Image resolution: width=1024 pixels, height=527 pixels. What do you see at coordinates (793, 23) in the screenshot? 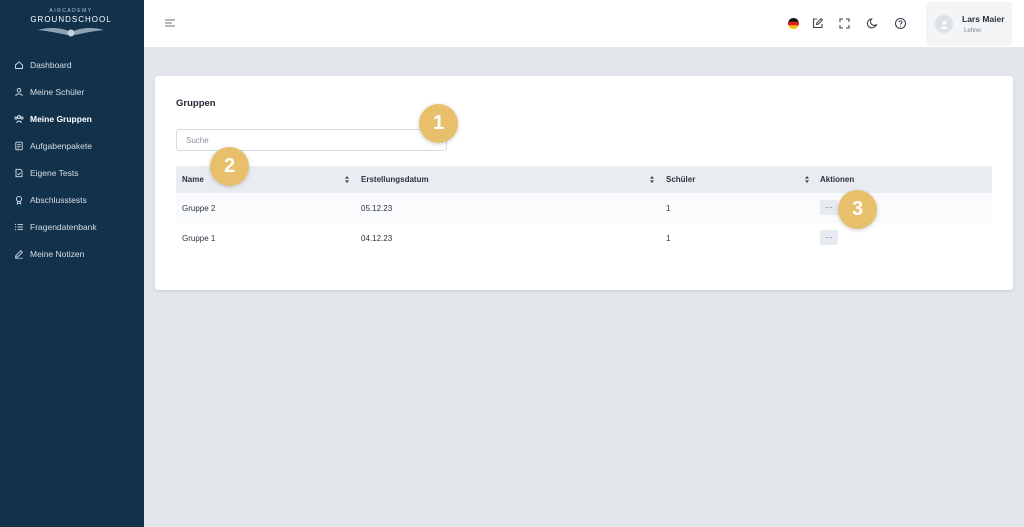
I see `german-flag-icon` at bounding box center [793, 23].